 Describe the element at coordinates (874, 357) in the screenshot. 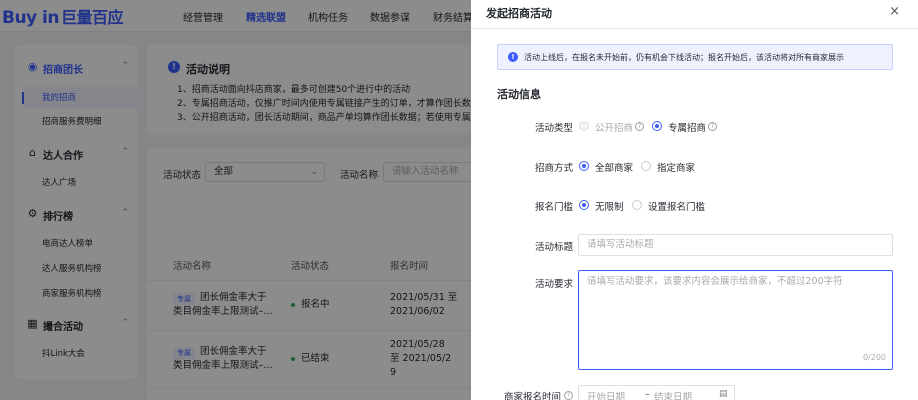

I see `char-counter: 0/200` at that location.